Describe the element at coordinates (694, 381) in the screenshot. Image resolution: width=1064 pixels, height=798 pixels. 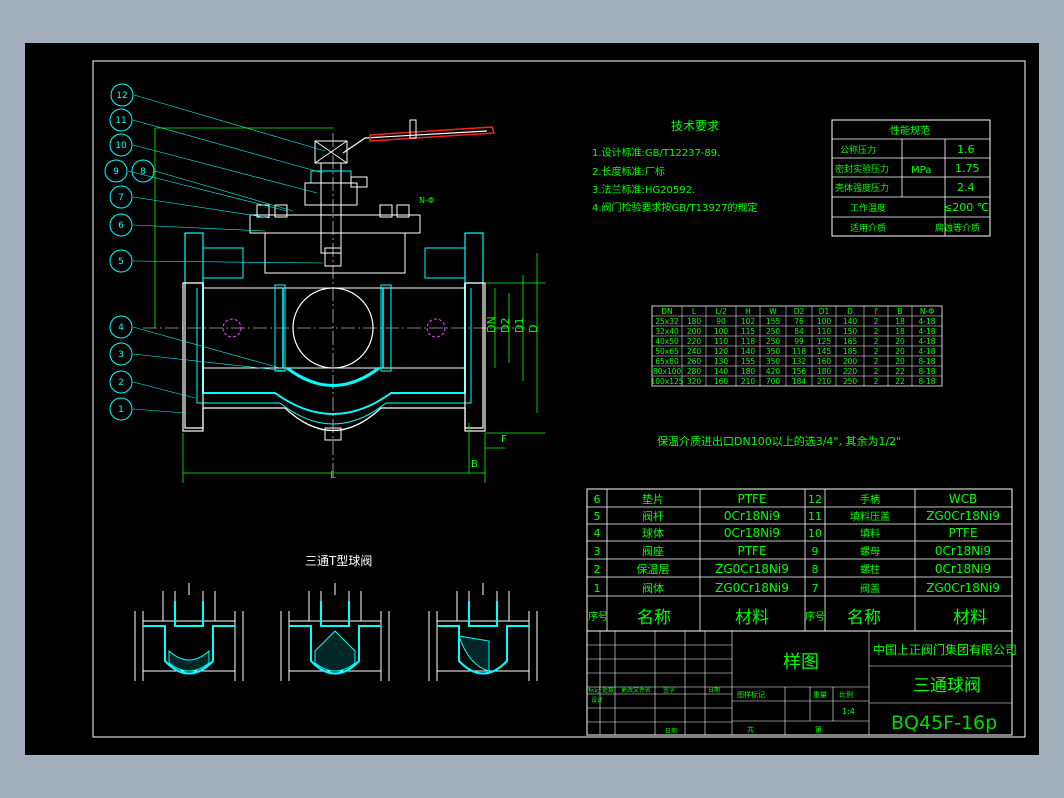
I see `dim-table-cell: 320` at that location.